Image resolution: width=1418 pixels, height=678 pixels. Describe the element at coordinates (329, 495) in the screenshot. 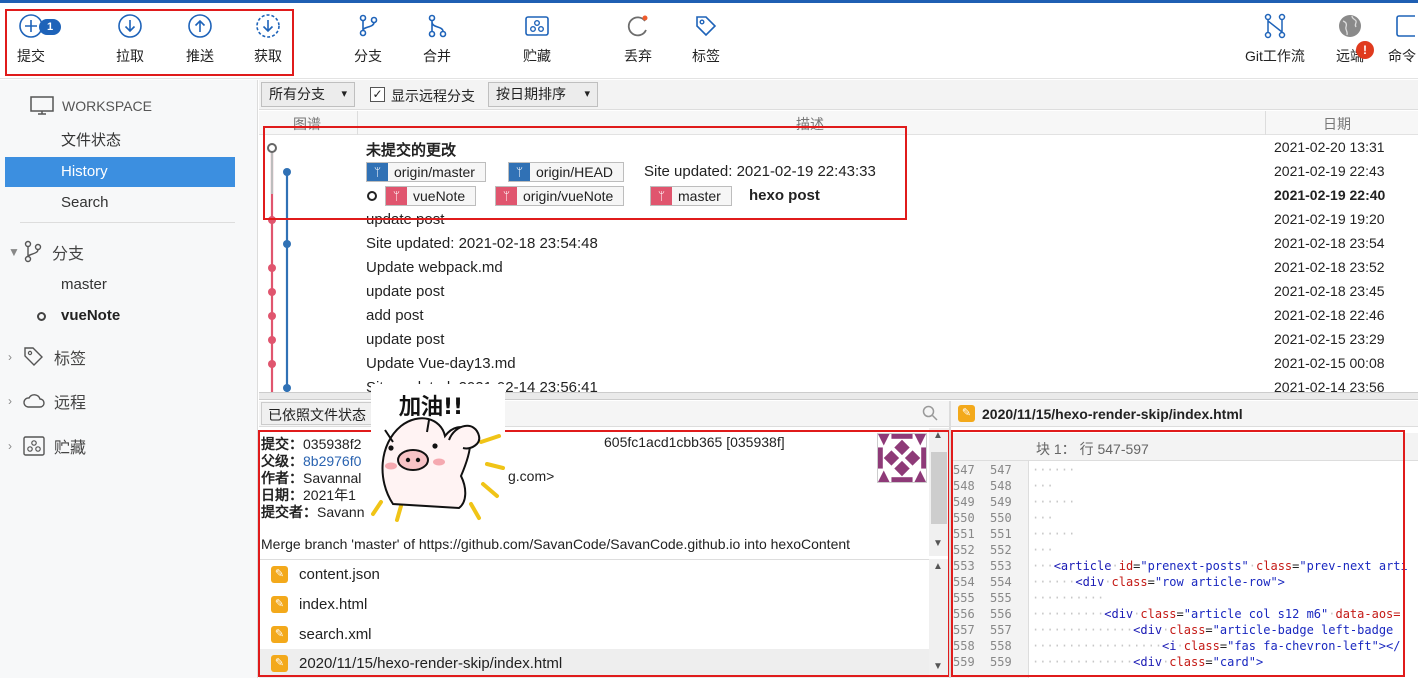

I see `date-value: 2021年1` at that location.